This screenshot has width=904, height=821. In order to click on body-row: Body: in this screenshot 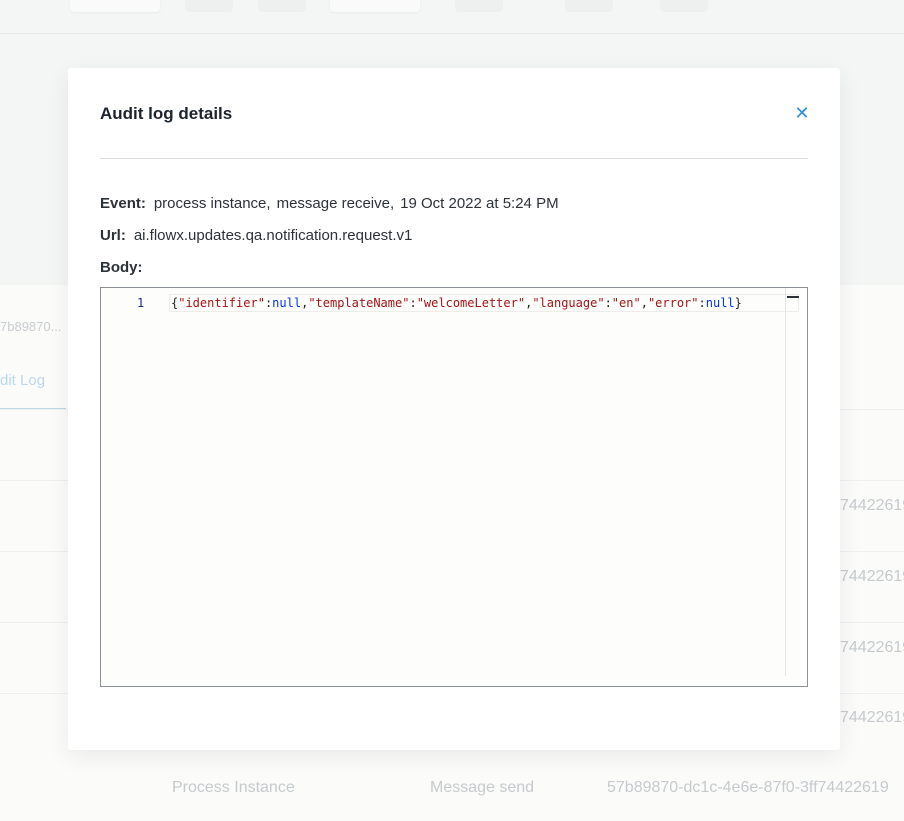, I will do `click(125, 267)`.